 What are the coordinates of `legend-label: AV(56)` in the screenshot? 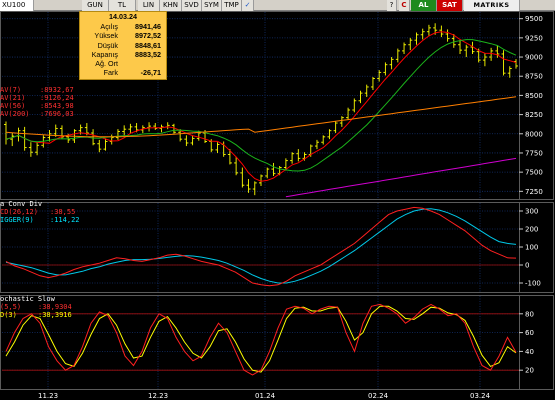 It's located at (13, 106).